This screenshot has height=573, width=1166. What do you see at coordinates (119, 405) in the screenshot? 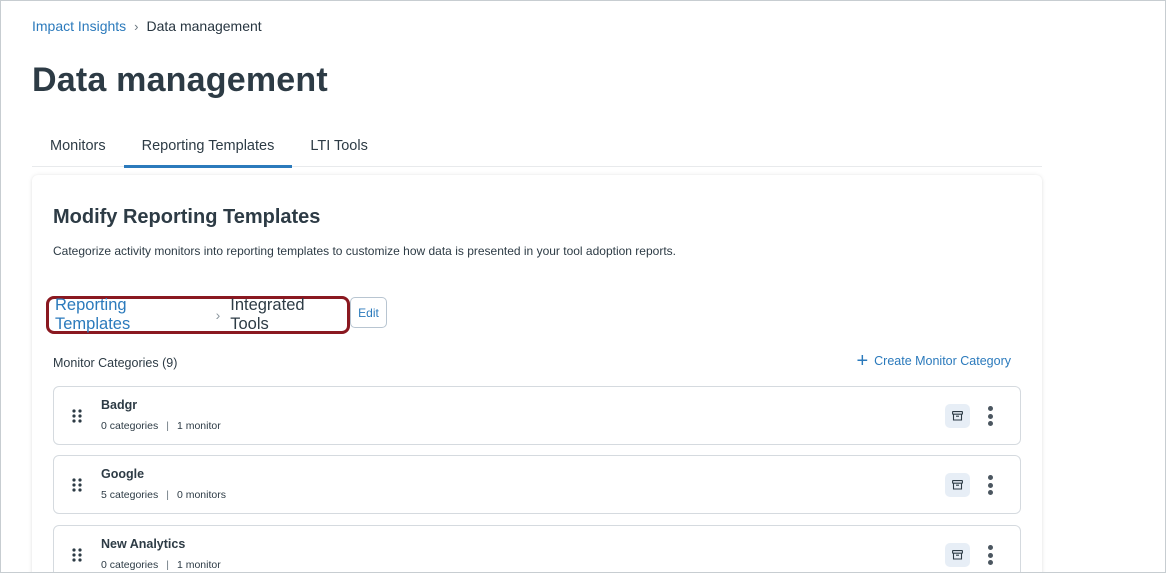
I see `row-title: Badgr` at bounding box center [119, 405].